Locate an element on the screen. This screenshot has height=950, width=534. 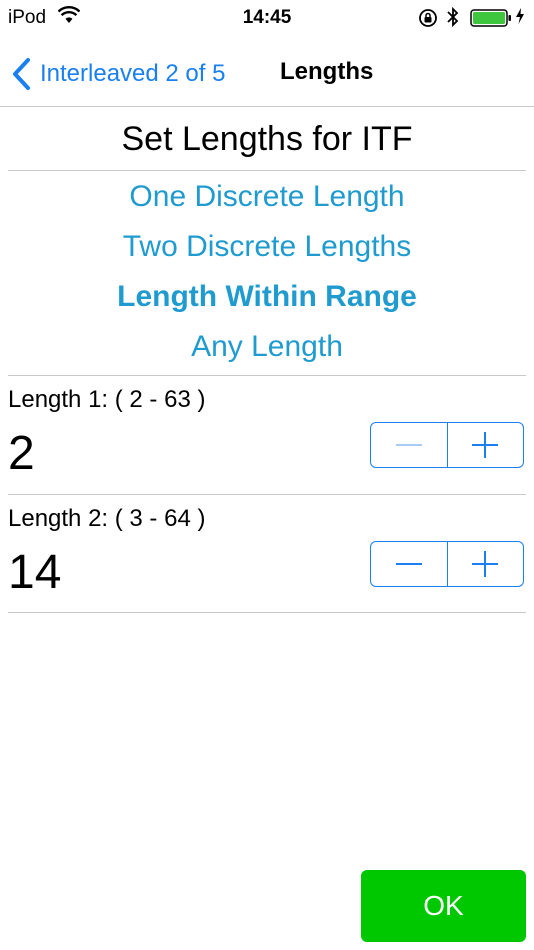
back-button: Interleaved 2 of 5 is located at coordinates (118, 74).